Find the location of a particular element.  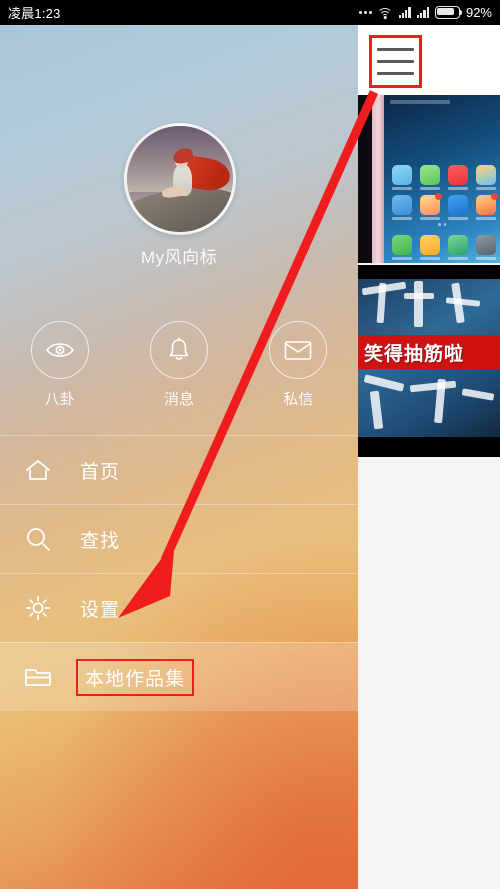

wifi-icon is located at coordinates (385, 13).